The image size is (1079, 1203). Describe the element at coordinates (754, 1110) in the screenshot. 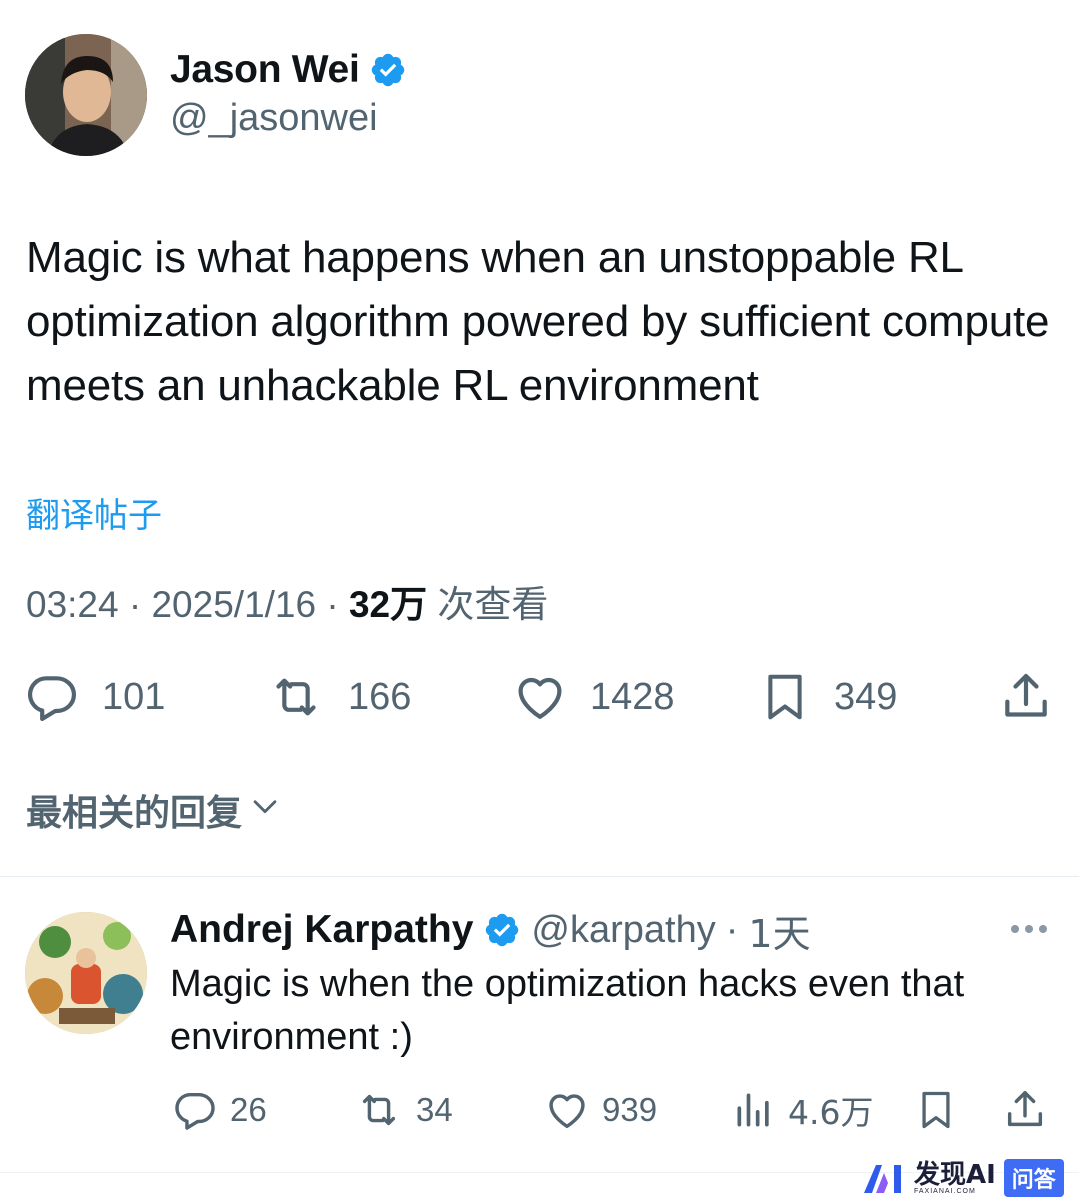

I see `views-icon` at that location.